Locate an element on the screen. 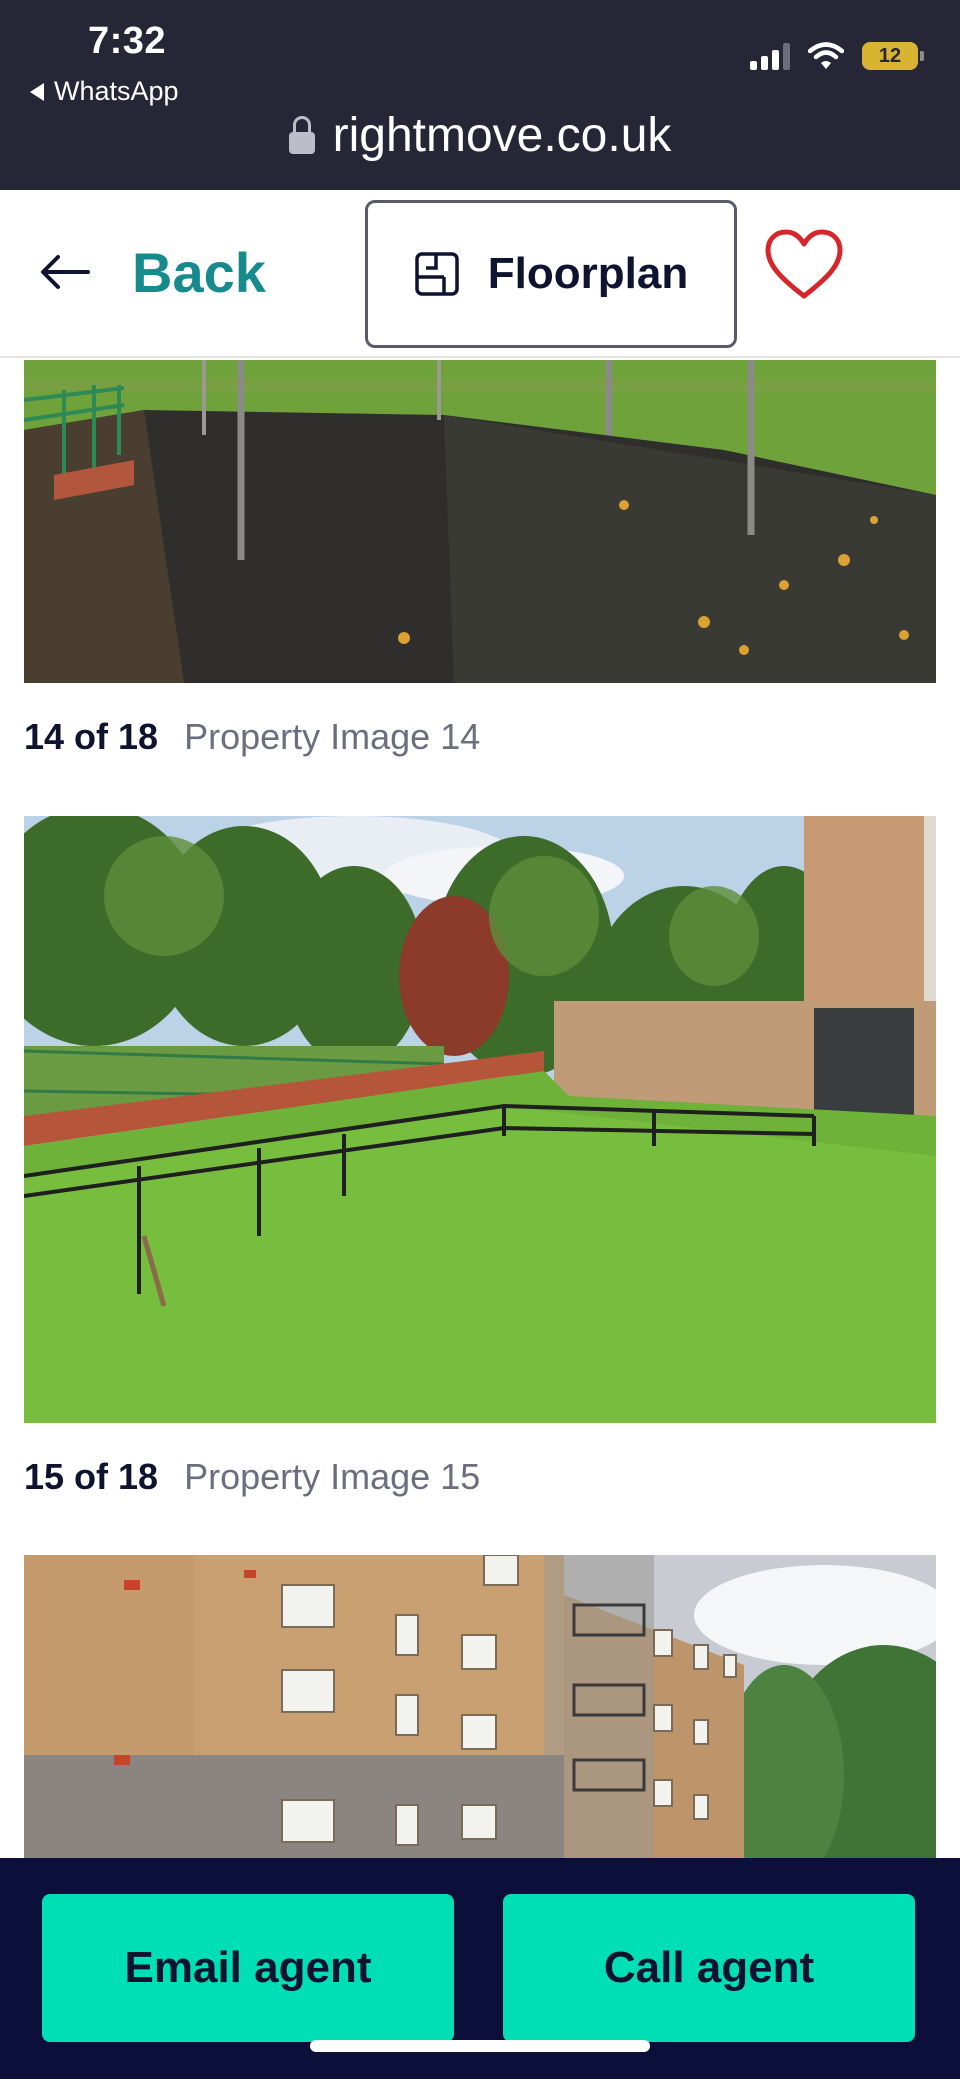 This screenshot has height=2079, width=960. back-button: Back is located at coordinates (153, 272).